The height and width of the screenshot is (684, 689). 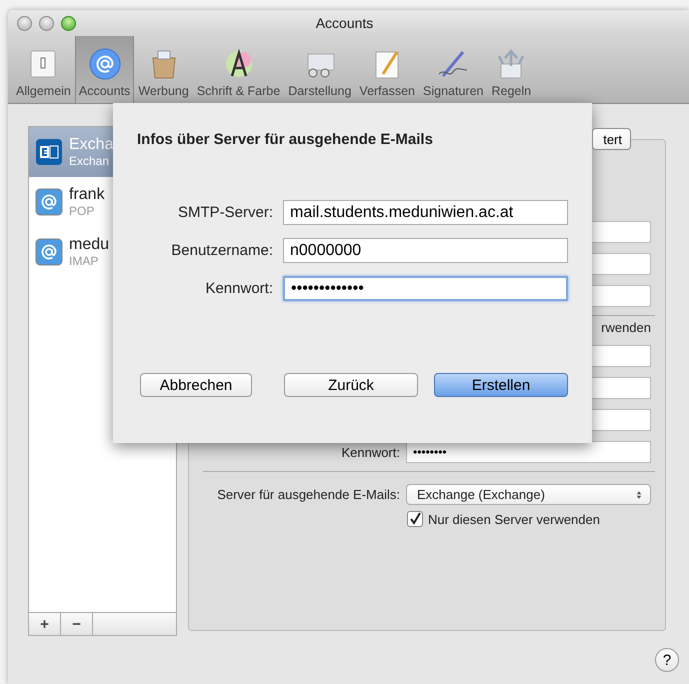 What do you see at coordinates (87, 195) in the screenshot?
I see `account-name: frank` at bounding box center [87, 195].